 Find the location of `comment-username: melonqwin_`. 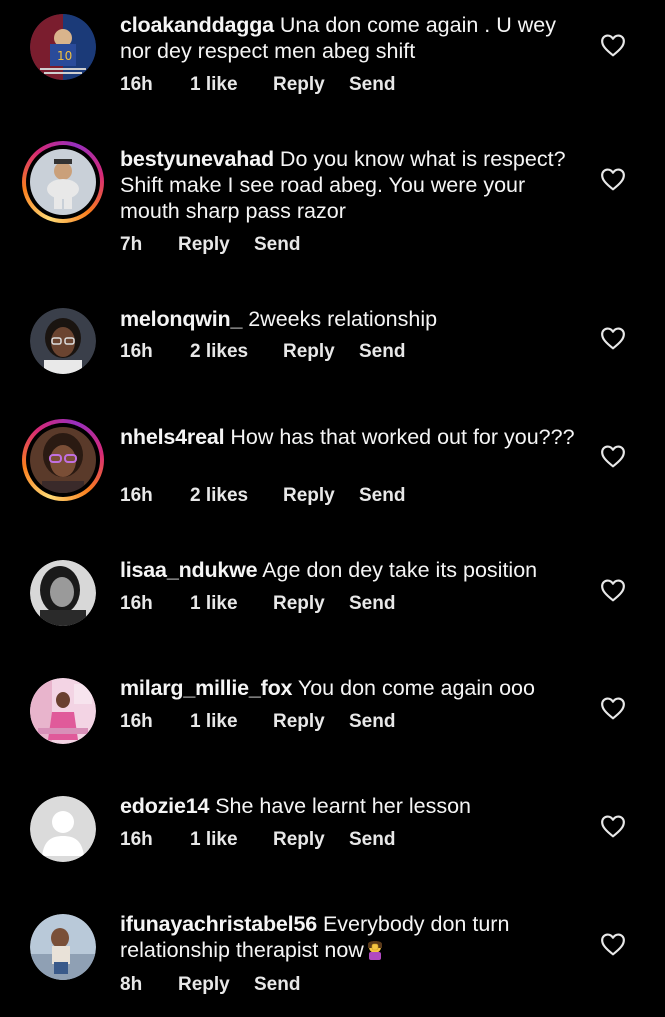

comment-username: melonqwin_ is located at coordinates (181, 319).